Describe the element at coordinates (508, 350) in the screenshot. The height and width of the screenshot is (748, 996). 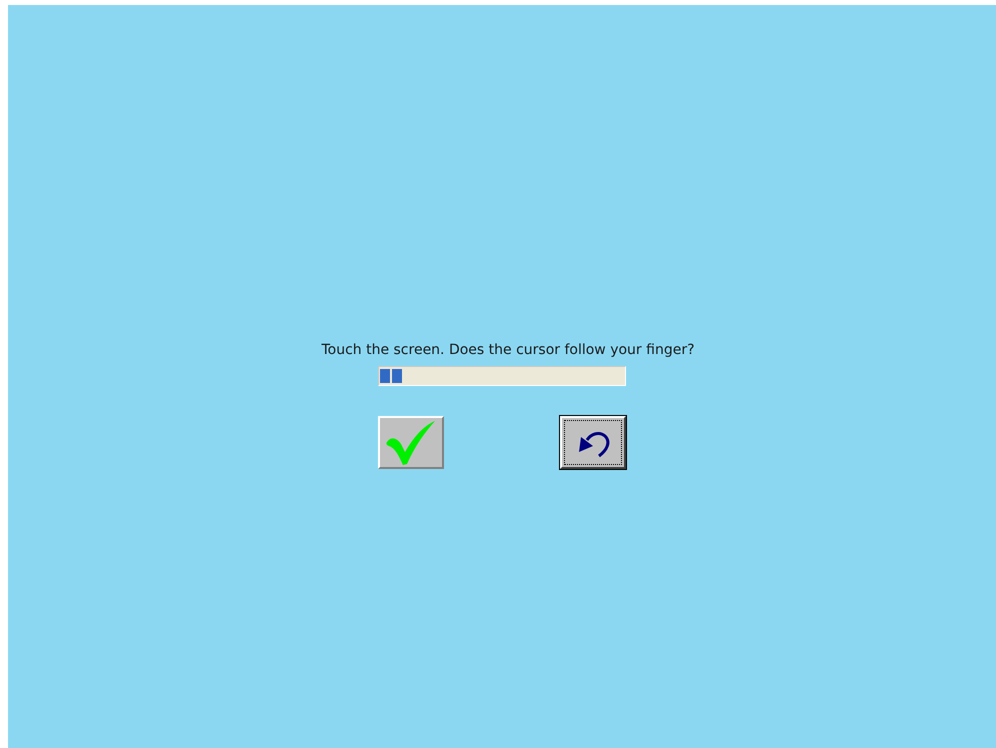
I see `prompt-text: Touch the screen. Does the cursor follow your finger?` at that location.